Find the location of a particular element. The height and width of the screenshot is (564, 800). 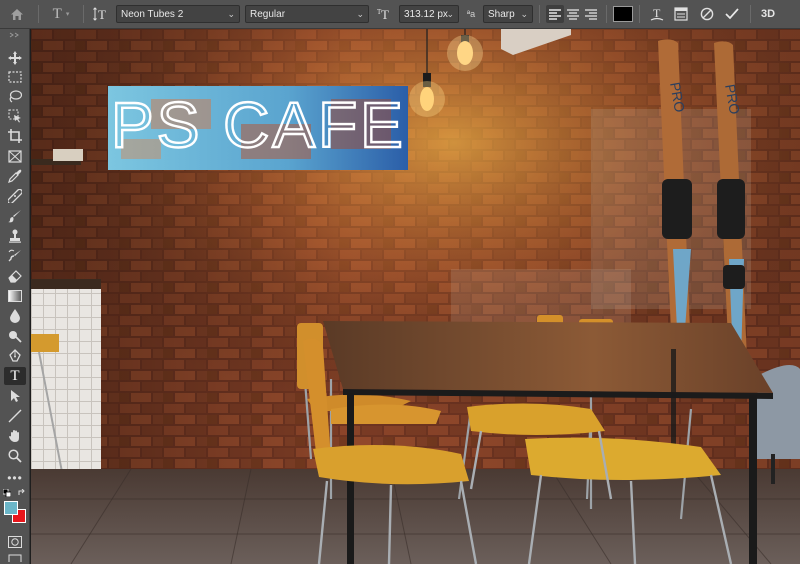

3d-label: 3D is located at coordinates (768, 14).